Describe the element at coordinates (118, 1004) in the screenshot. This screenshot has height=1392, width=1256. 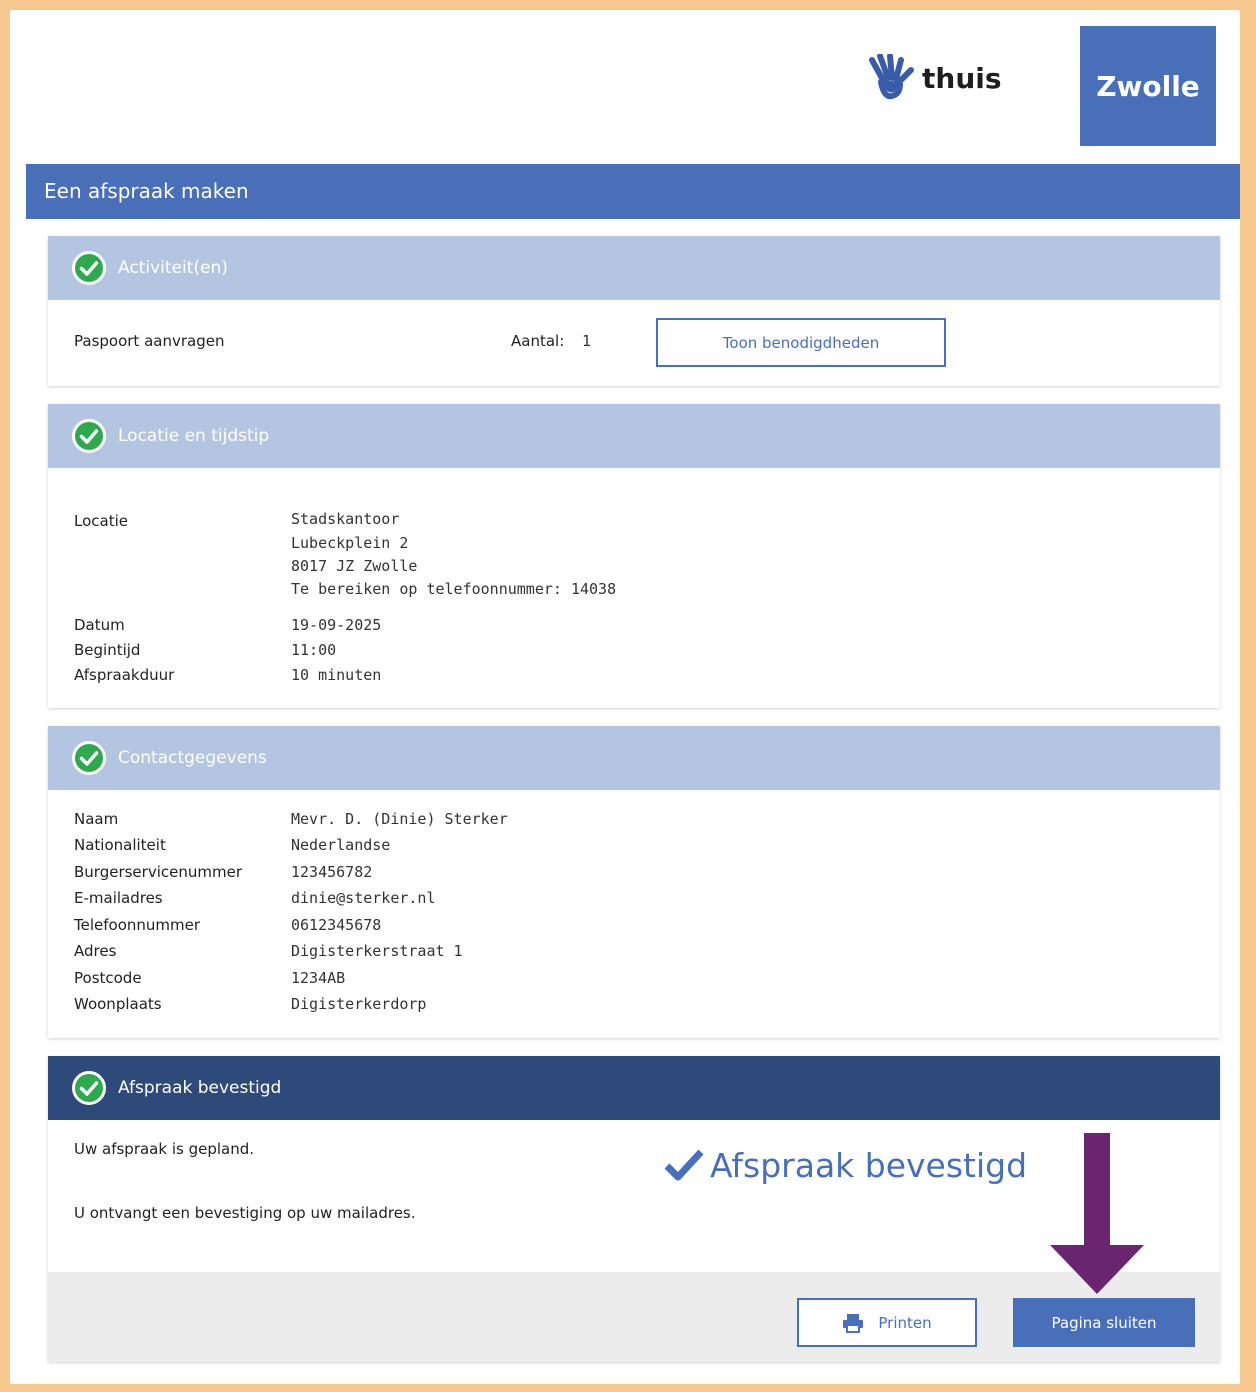
I see `contact-label: Woonplaats` at that location.